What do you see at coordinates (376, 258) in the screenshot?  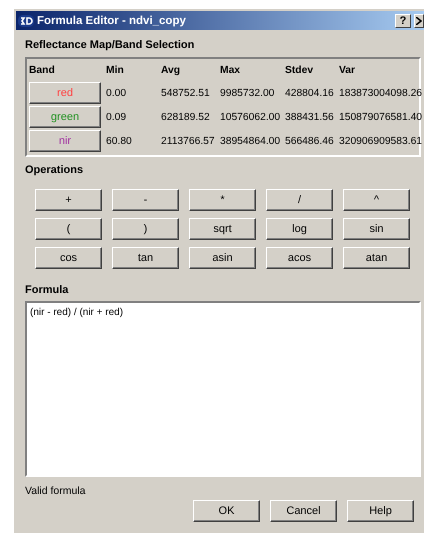 I see `operator-button: atan` at bounding box center [376, 258].